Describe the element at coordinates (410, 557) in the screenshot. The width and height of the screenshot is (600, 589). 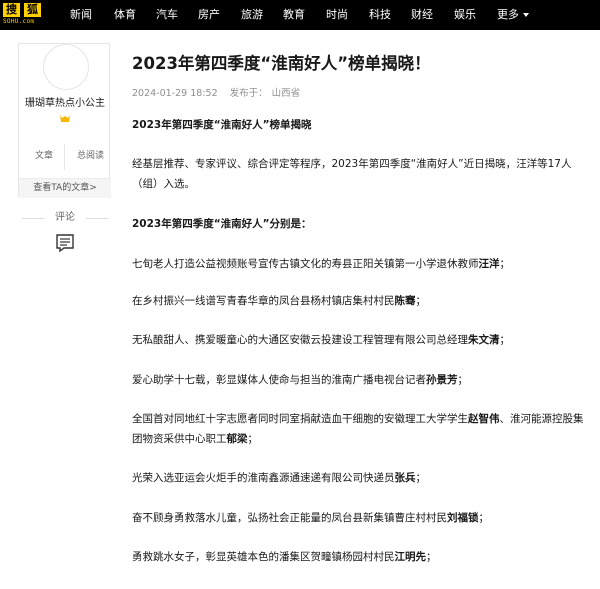
I see `honoree-name: 江明先` at that location.